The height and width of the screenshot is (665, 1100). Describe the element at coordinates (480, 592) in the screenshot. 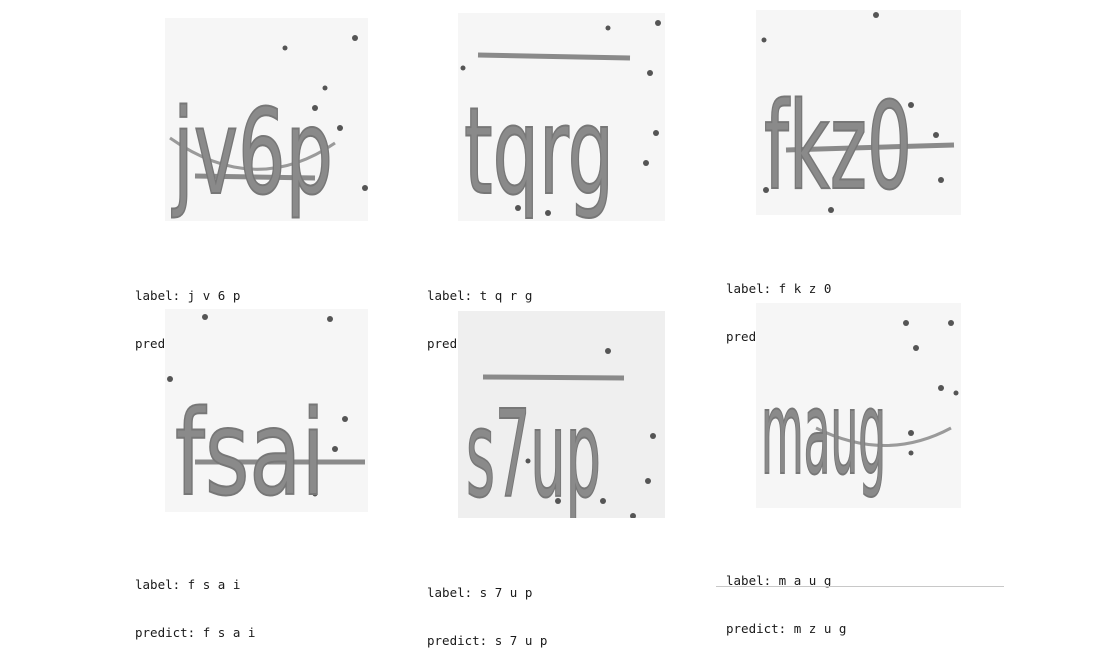

I see `label-text: label: s 7 u p` at that location.